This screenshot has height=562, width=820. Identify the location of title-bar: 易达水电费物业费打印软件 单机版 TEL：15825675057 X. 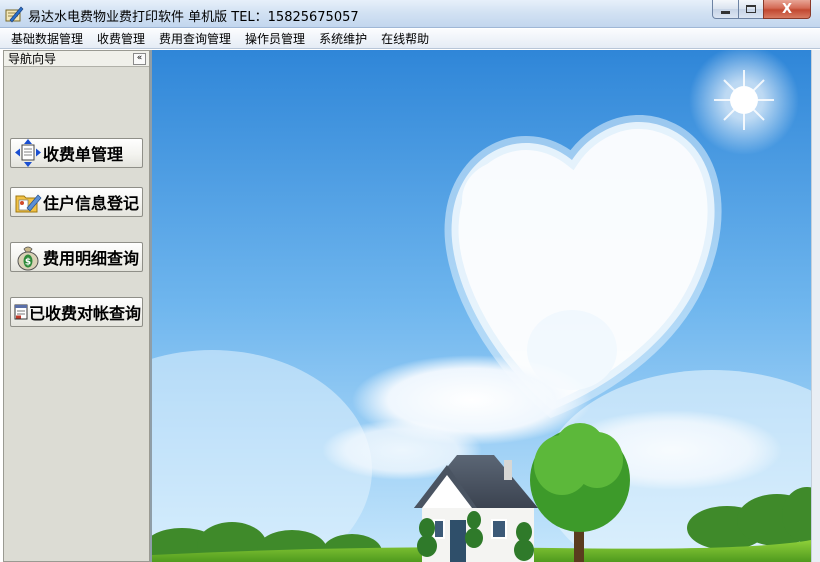
(410, 14).